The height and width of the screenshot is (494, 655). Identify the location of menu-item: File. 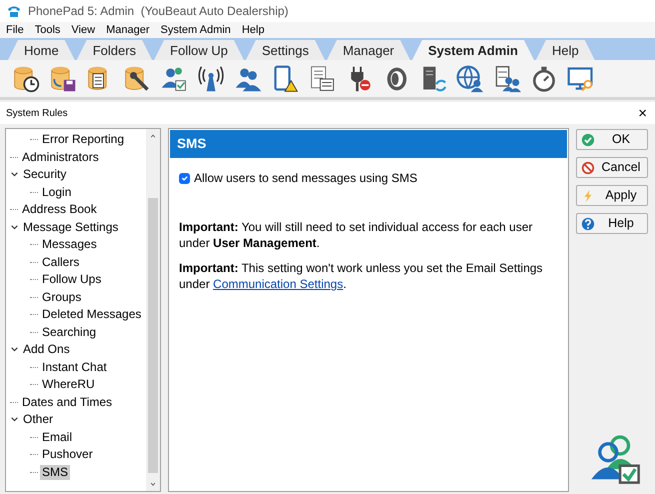
(15, 30).